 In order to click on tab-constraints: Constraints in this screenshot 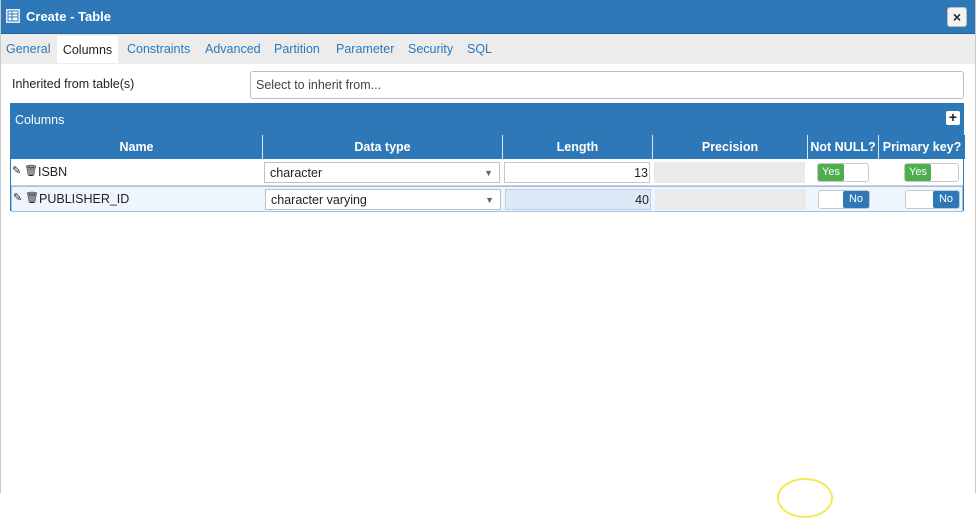, I will do `click(158, 48)`.